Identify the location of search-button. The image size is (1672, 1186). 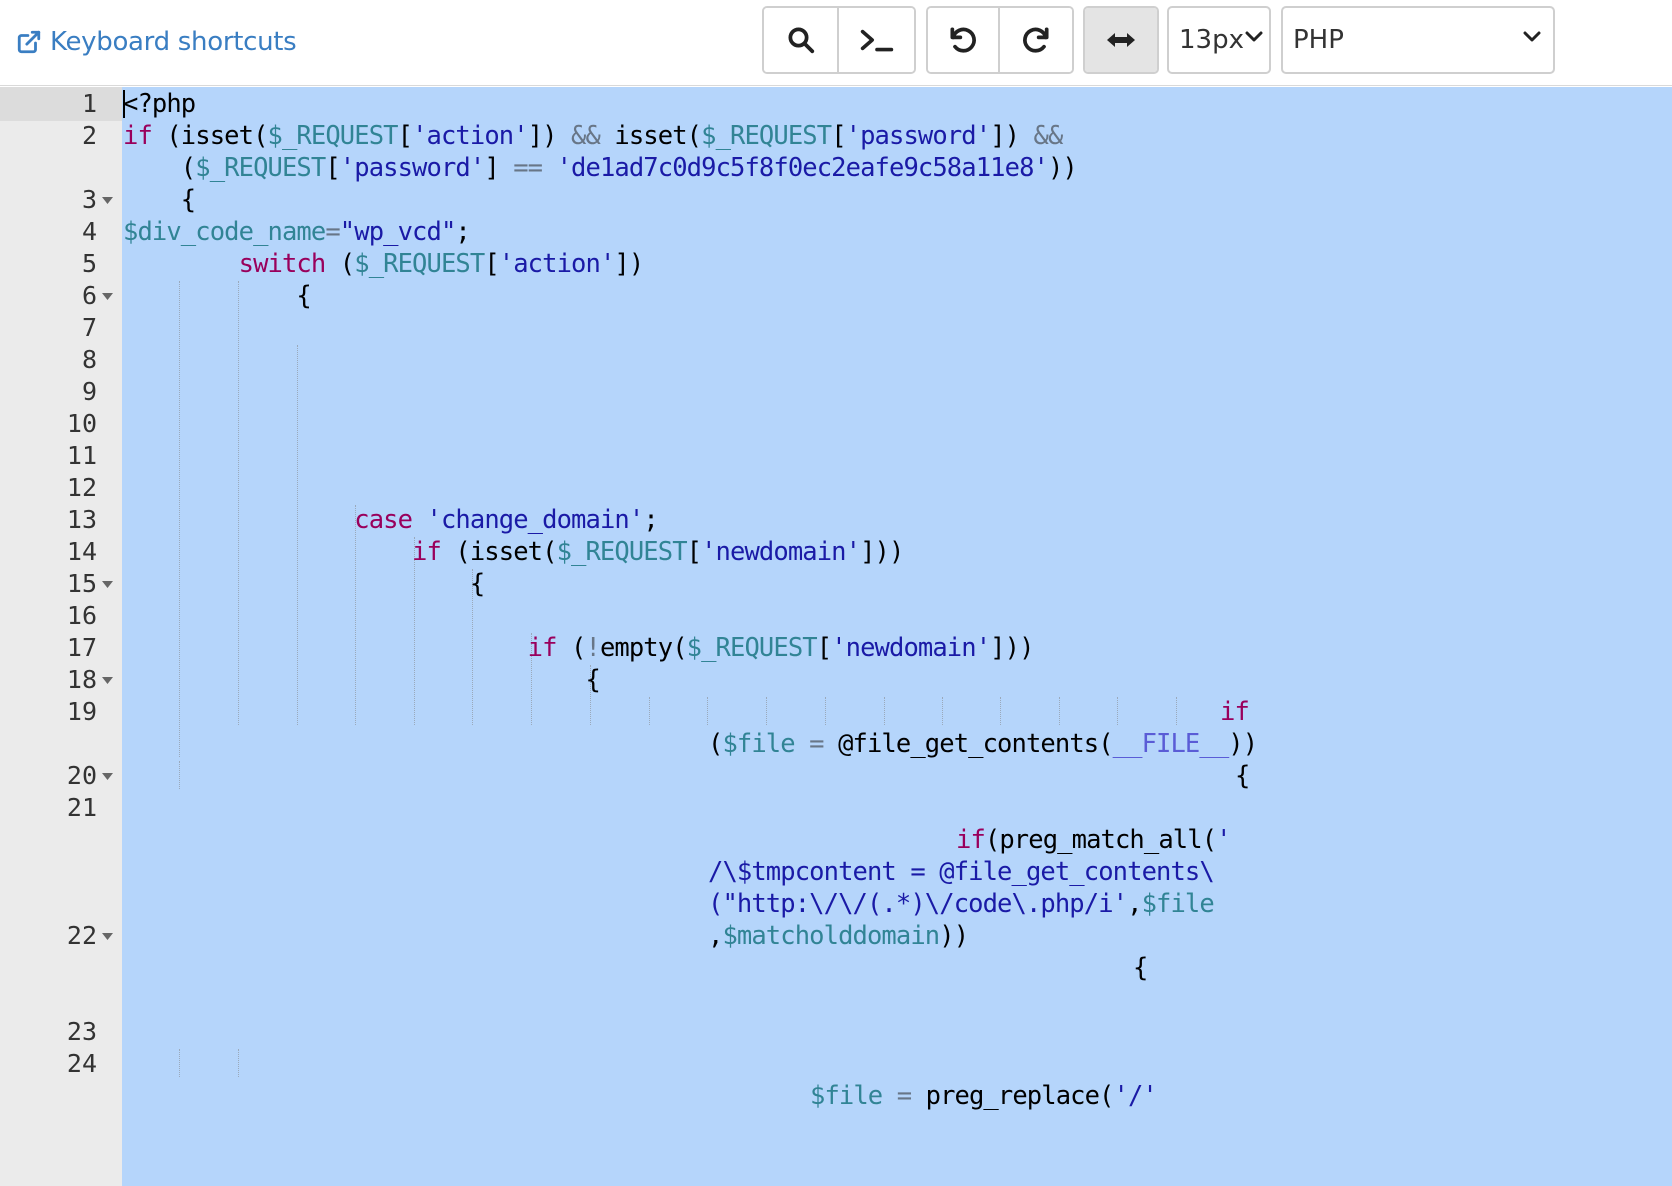
(801, 40).